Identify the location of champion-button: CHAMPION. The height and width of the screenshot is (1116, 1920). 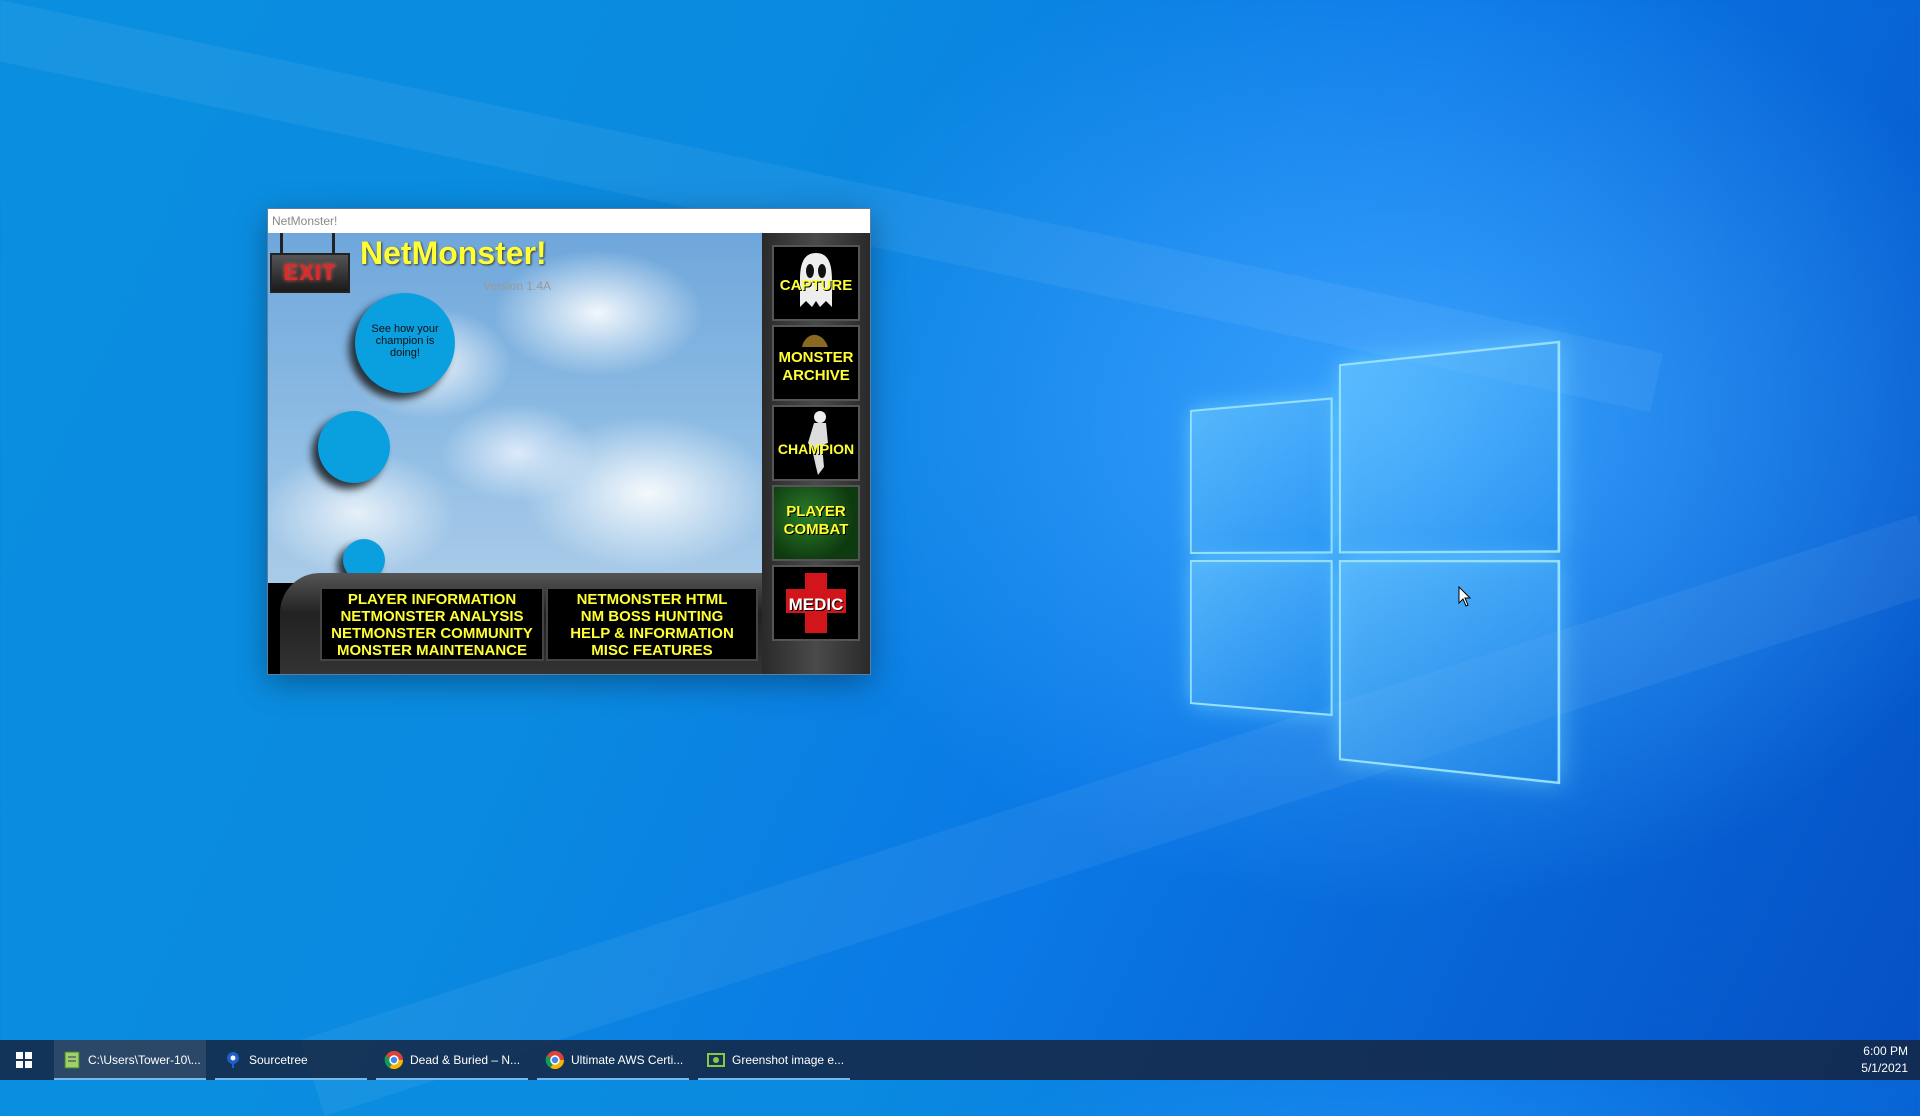
(816, 443).